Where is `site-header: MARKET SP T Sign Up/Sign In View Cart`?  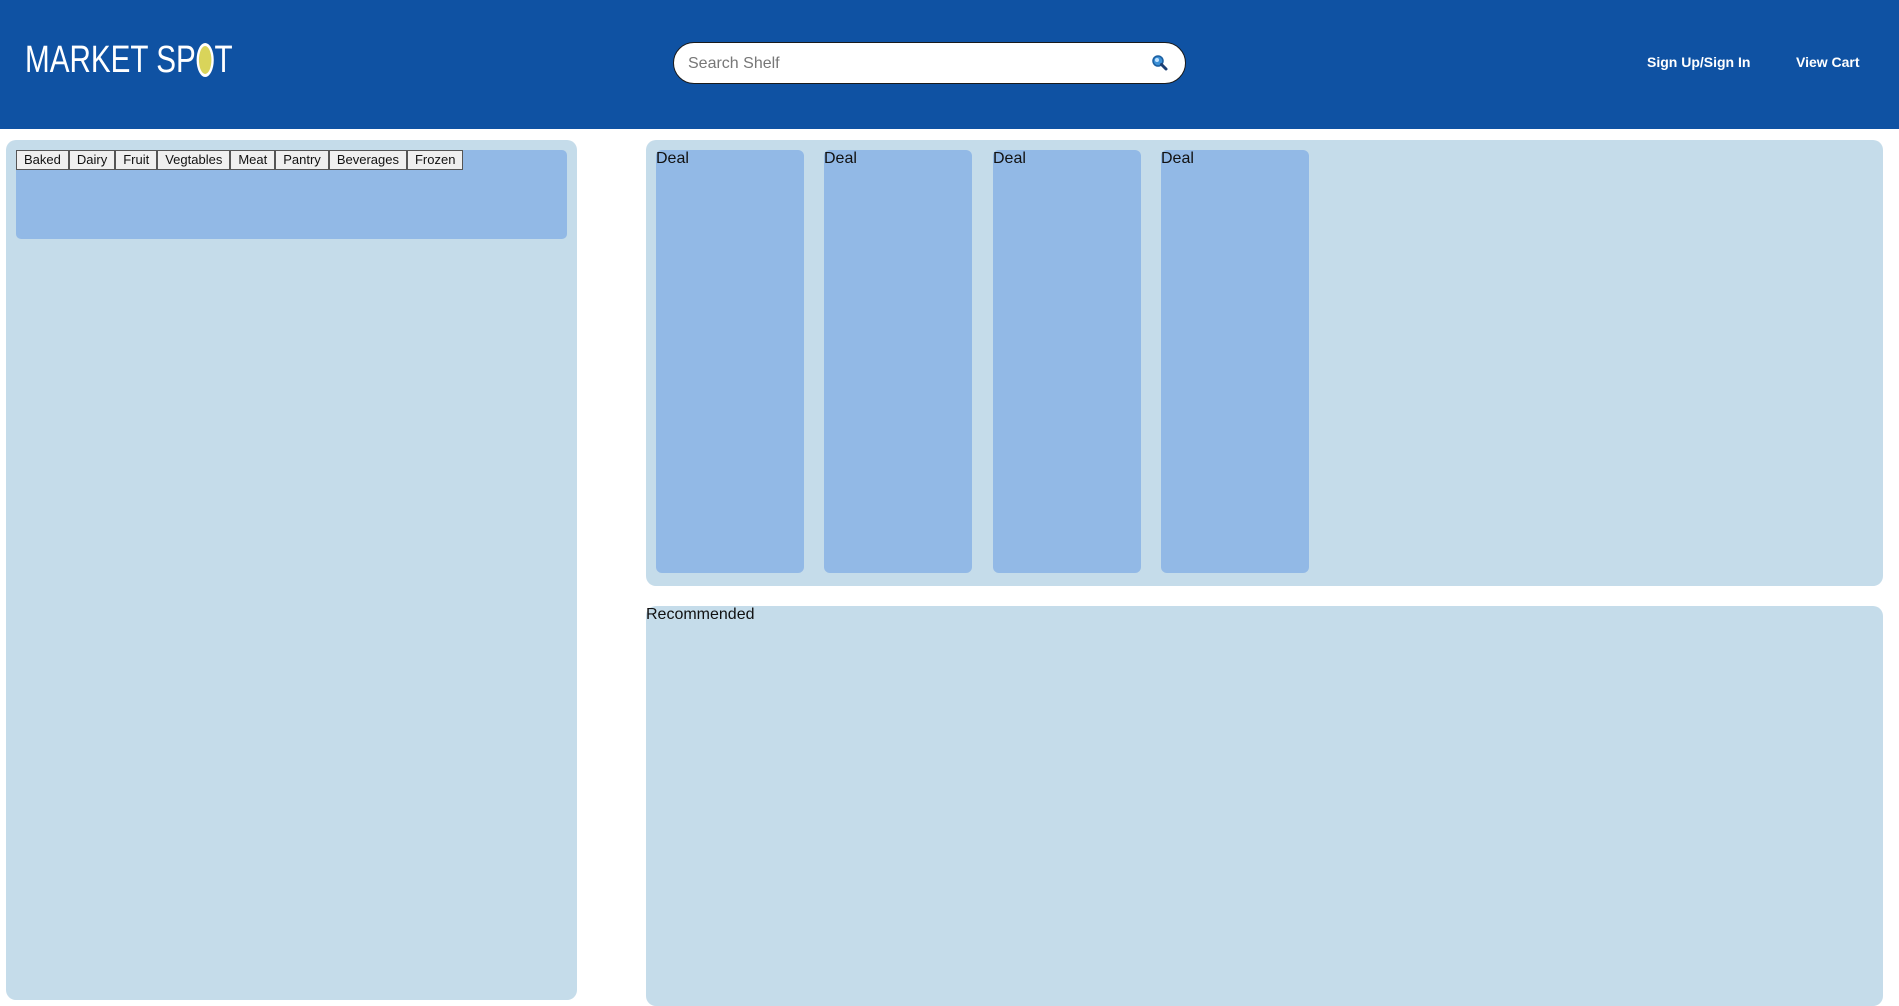 site-header: MARKET SP T Sign Up/Sign In View Cart is located at coordinates (949, 64).